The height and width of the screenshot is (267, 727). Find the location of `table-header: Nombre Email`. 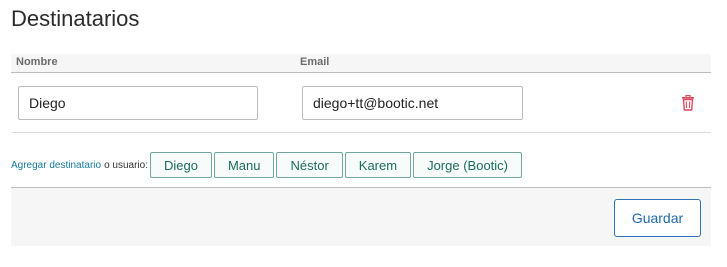

table-header: Nombre Email is located at coordinates (361, 63).